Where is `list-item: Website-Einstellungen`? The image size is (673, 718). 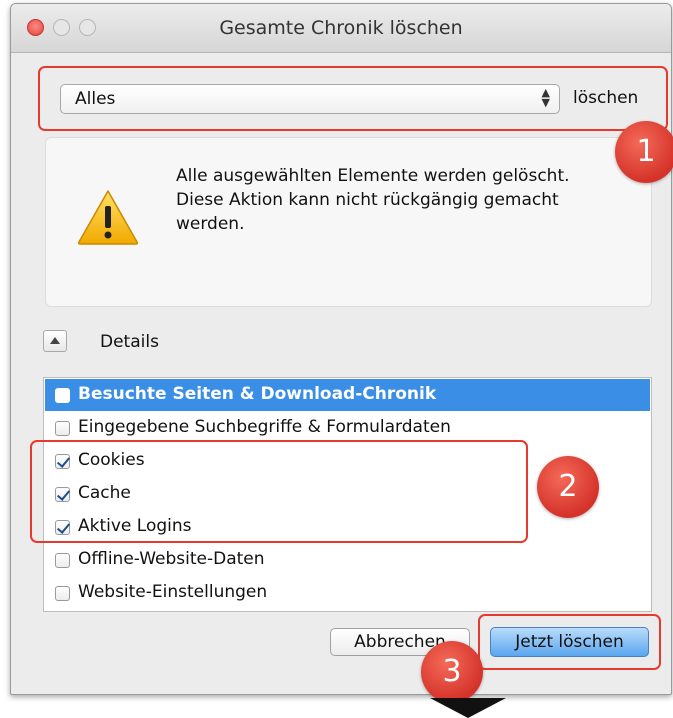
list-item: Website-Einstellungen is located at coordinates (347, 593).